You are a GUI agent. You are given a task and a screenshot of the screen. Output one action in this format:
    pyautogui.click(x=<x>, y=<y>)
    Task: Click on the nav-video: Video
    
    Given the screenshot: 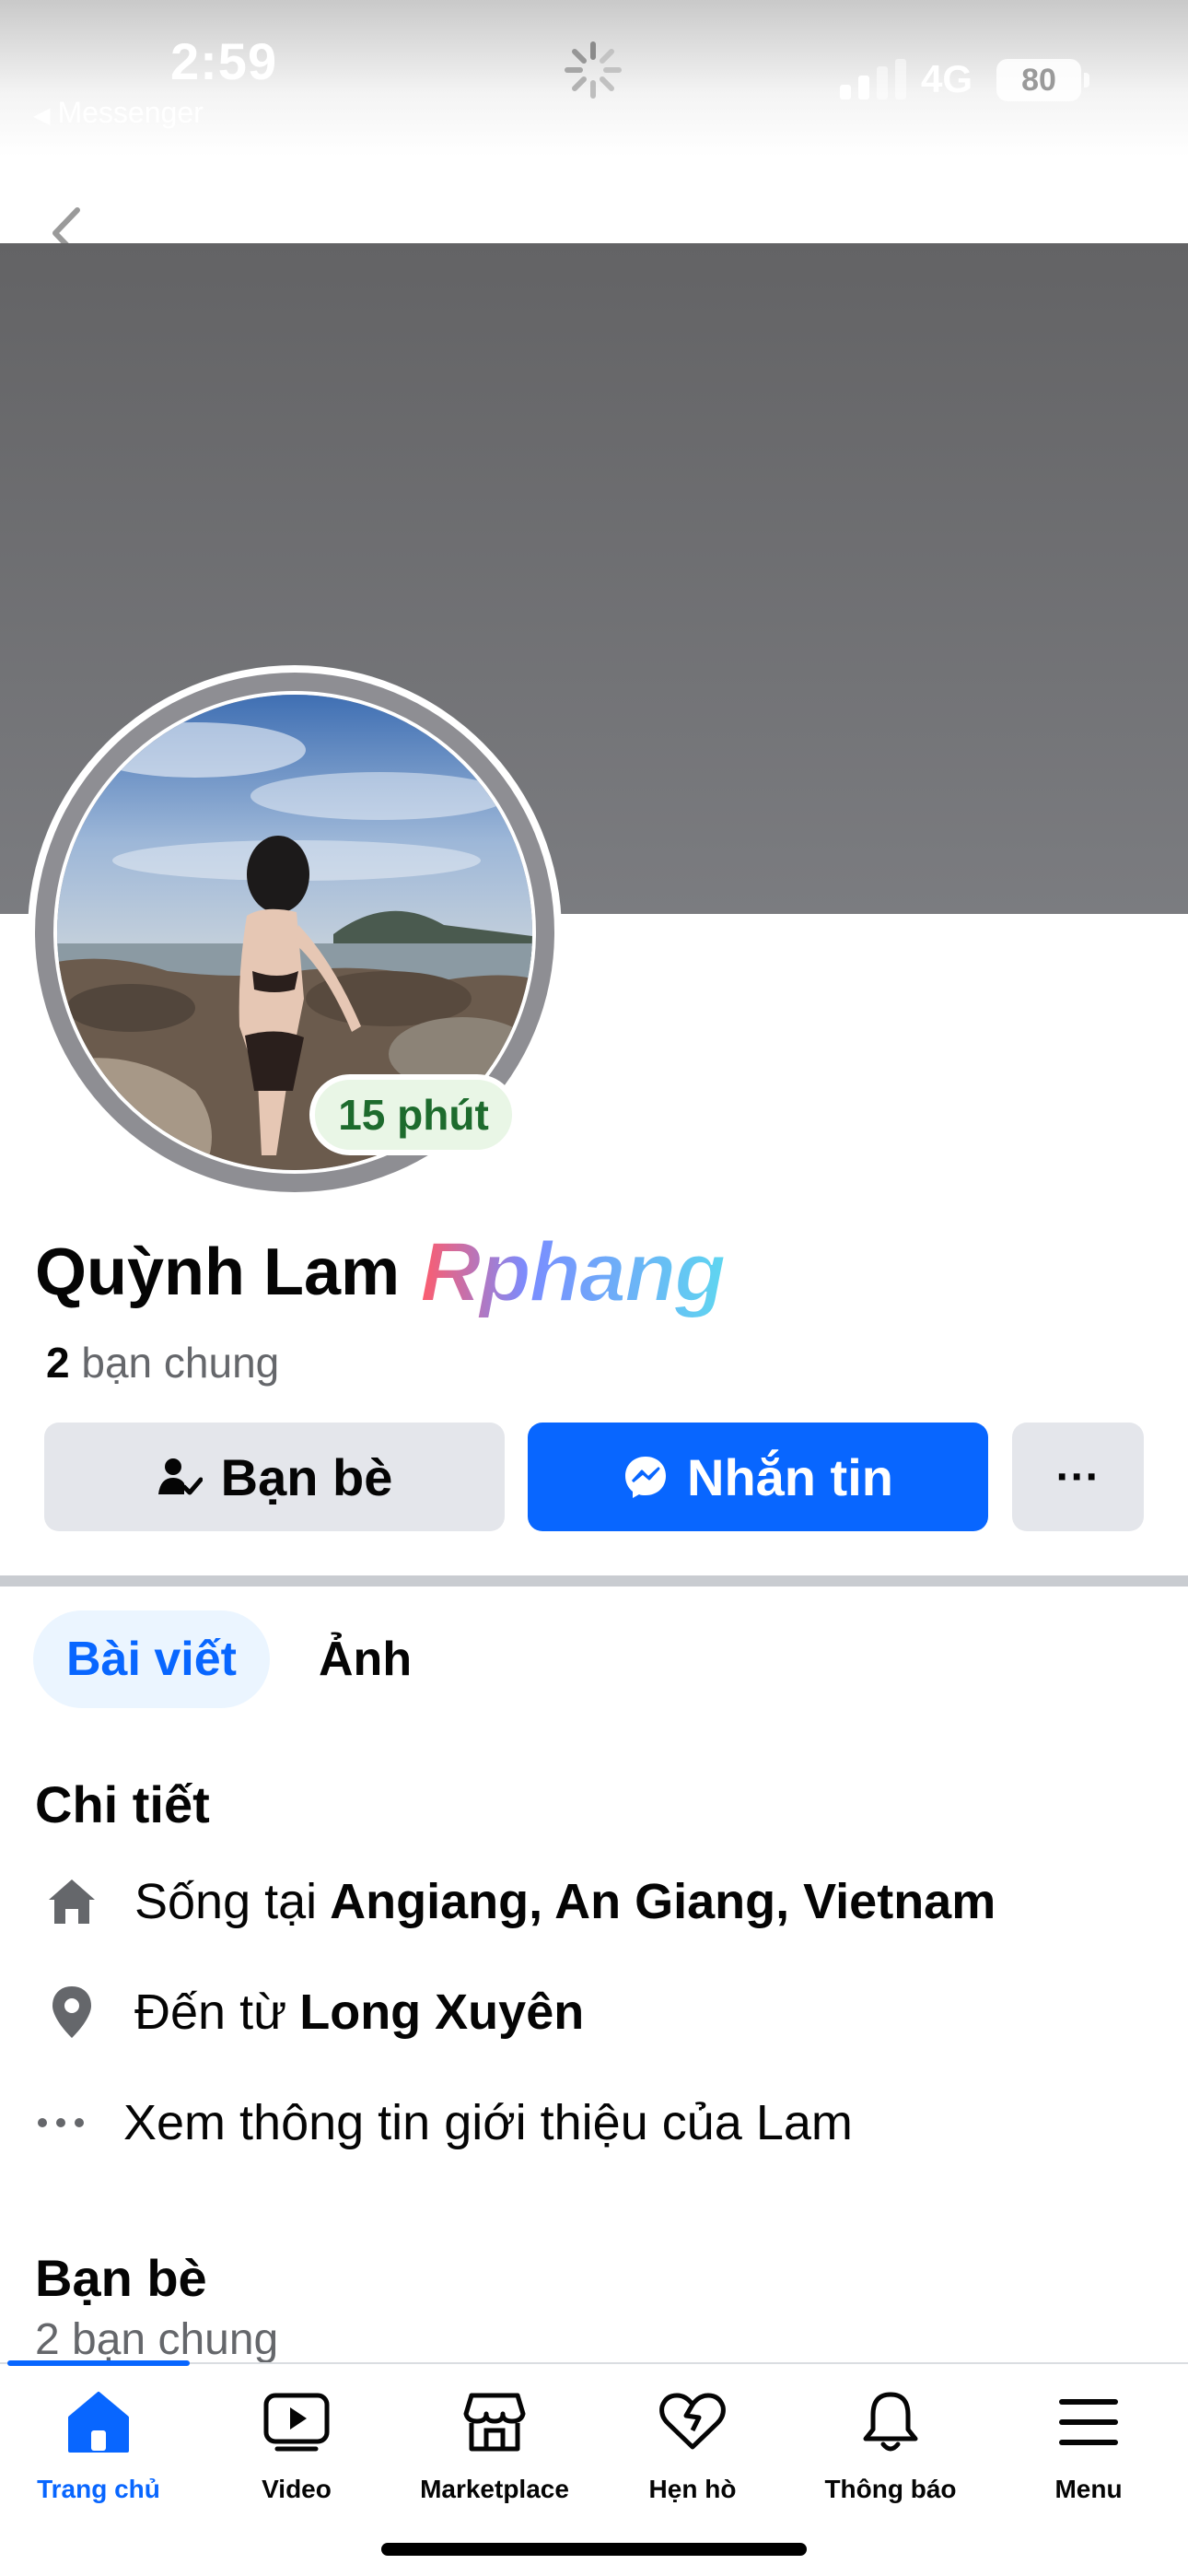 What is the action you would take?
    pyautogui.click(x=296, y=2450)
    